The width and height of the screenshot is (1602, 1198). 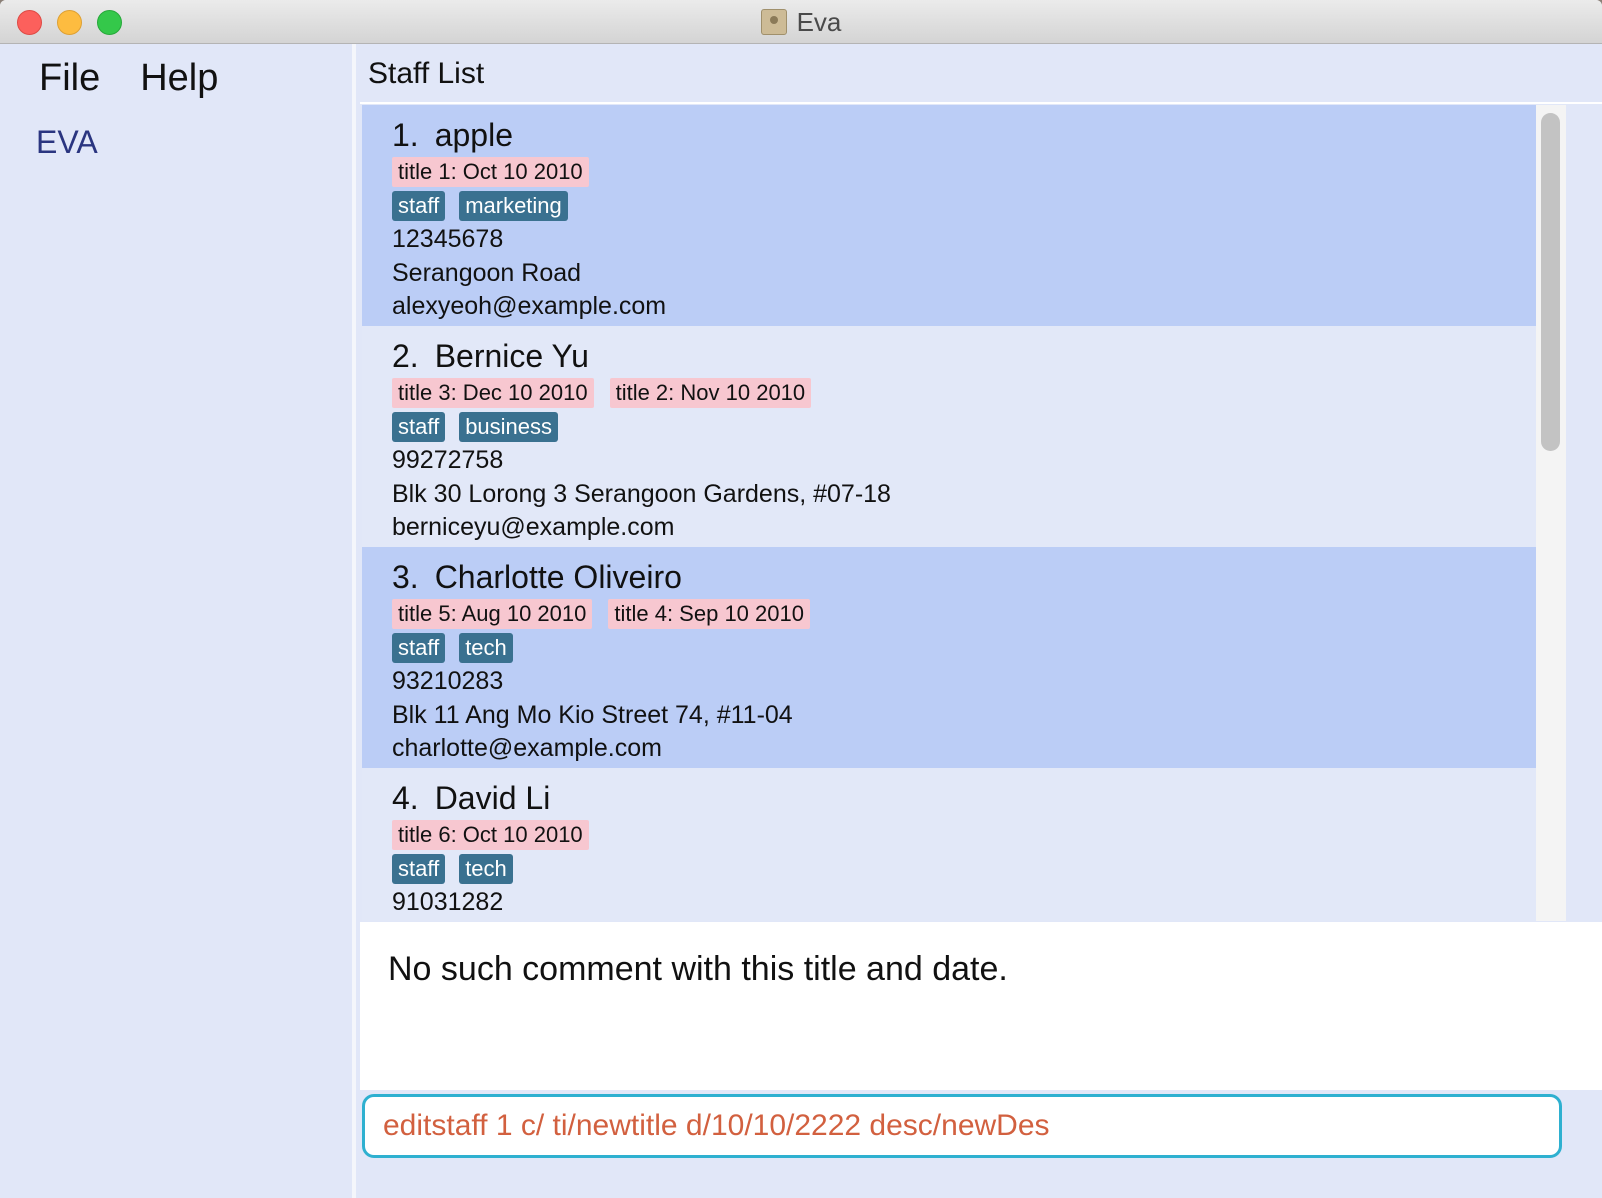 I want to click on tag-chip: marketing, so click(x=513, y=206).